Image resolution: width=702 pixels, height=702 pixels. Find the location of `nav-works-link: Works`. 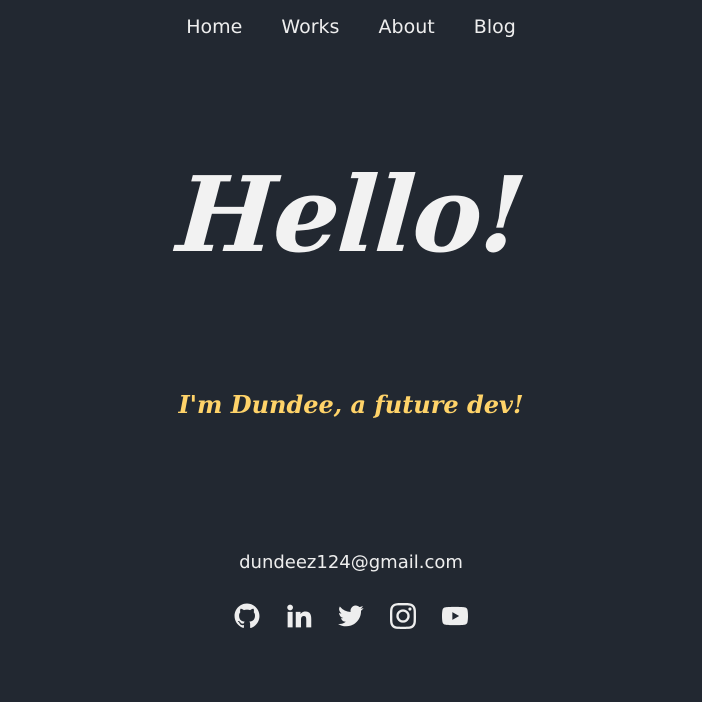

nav-works-link: Works is located at coordinates (310, 27).